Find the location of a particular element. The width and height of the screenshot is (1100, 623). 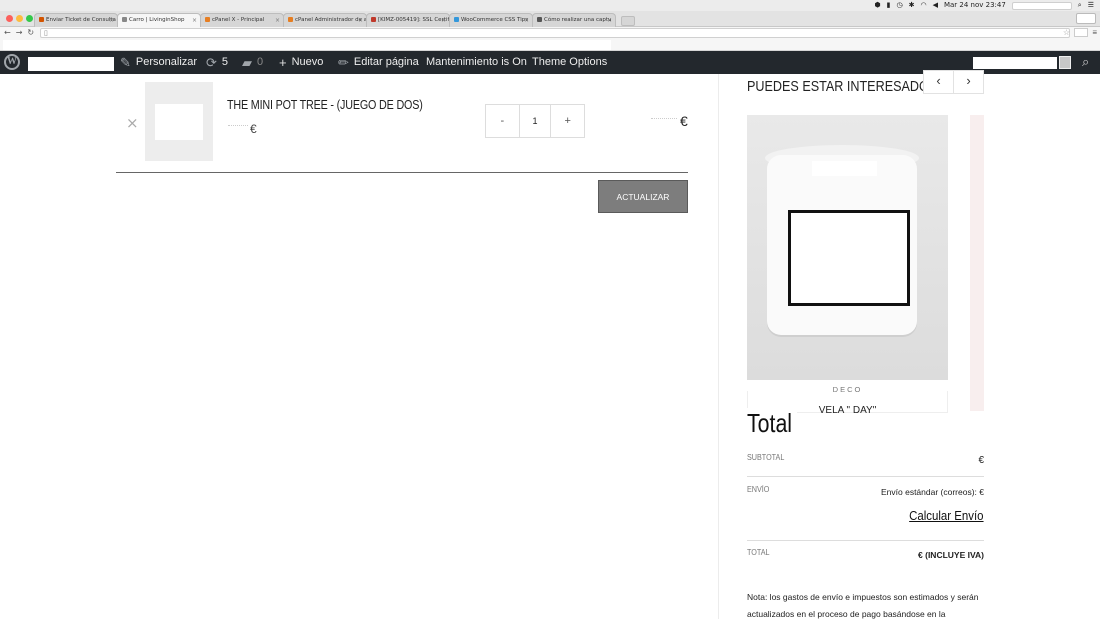

wifi-icon: ◠ is located at coordinates (923, 5).